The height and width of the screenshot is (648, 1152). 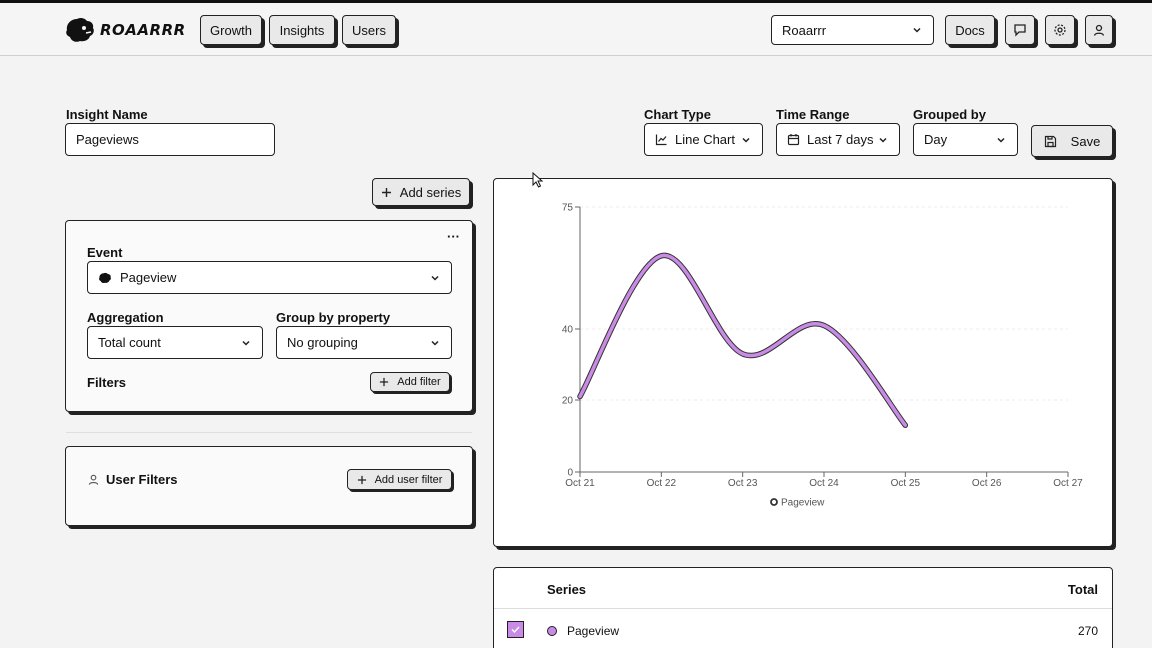 What do you see at coordinates (1050, 141) in the screenshot?
I see `floppy-disk-icon` at bounding box center [1050, 141].